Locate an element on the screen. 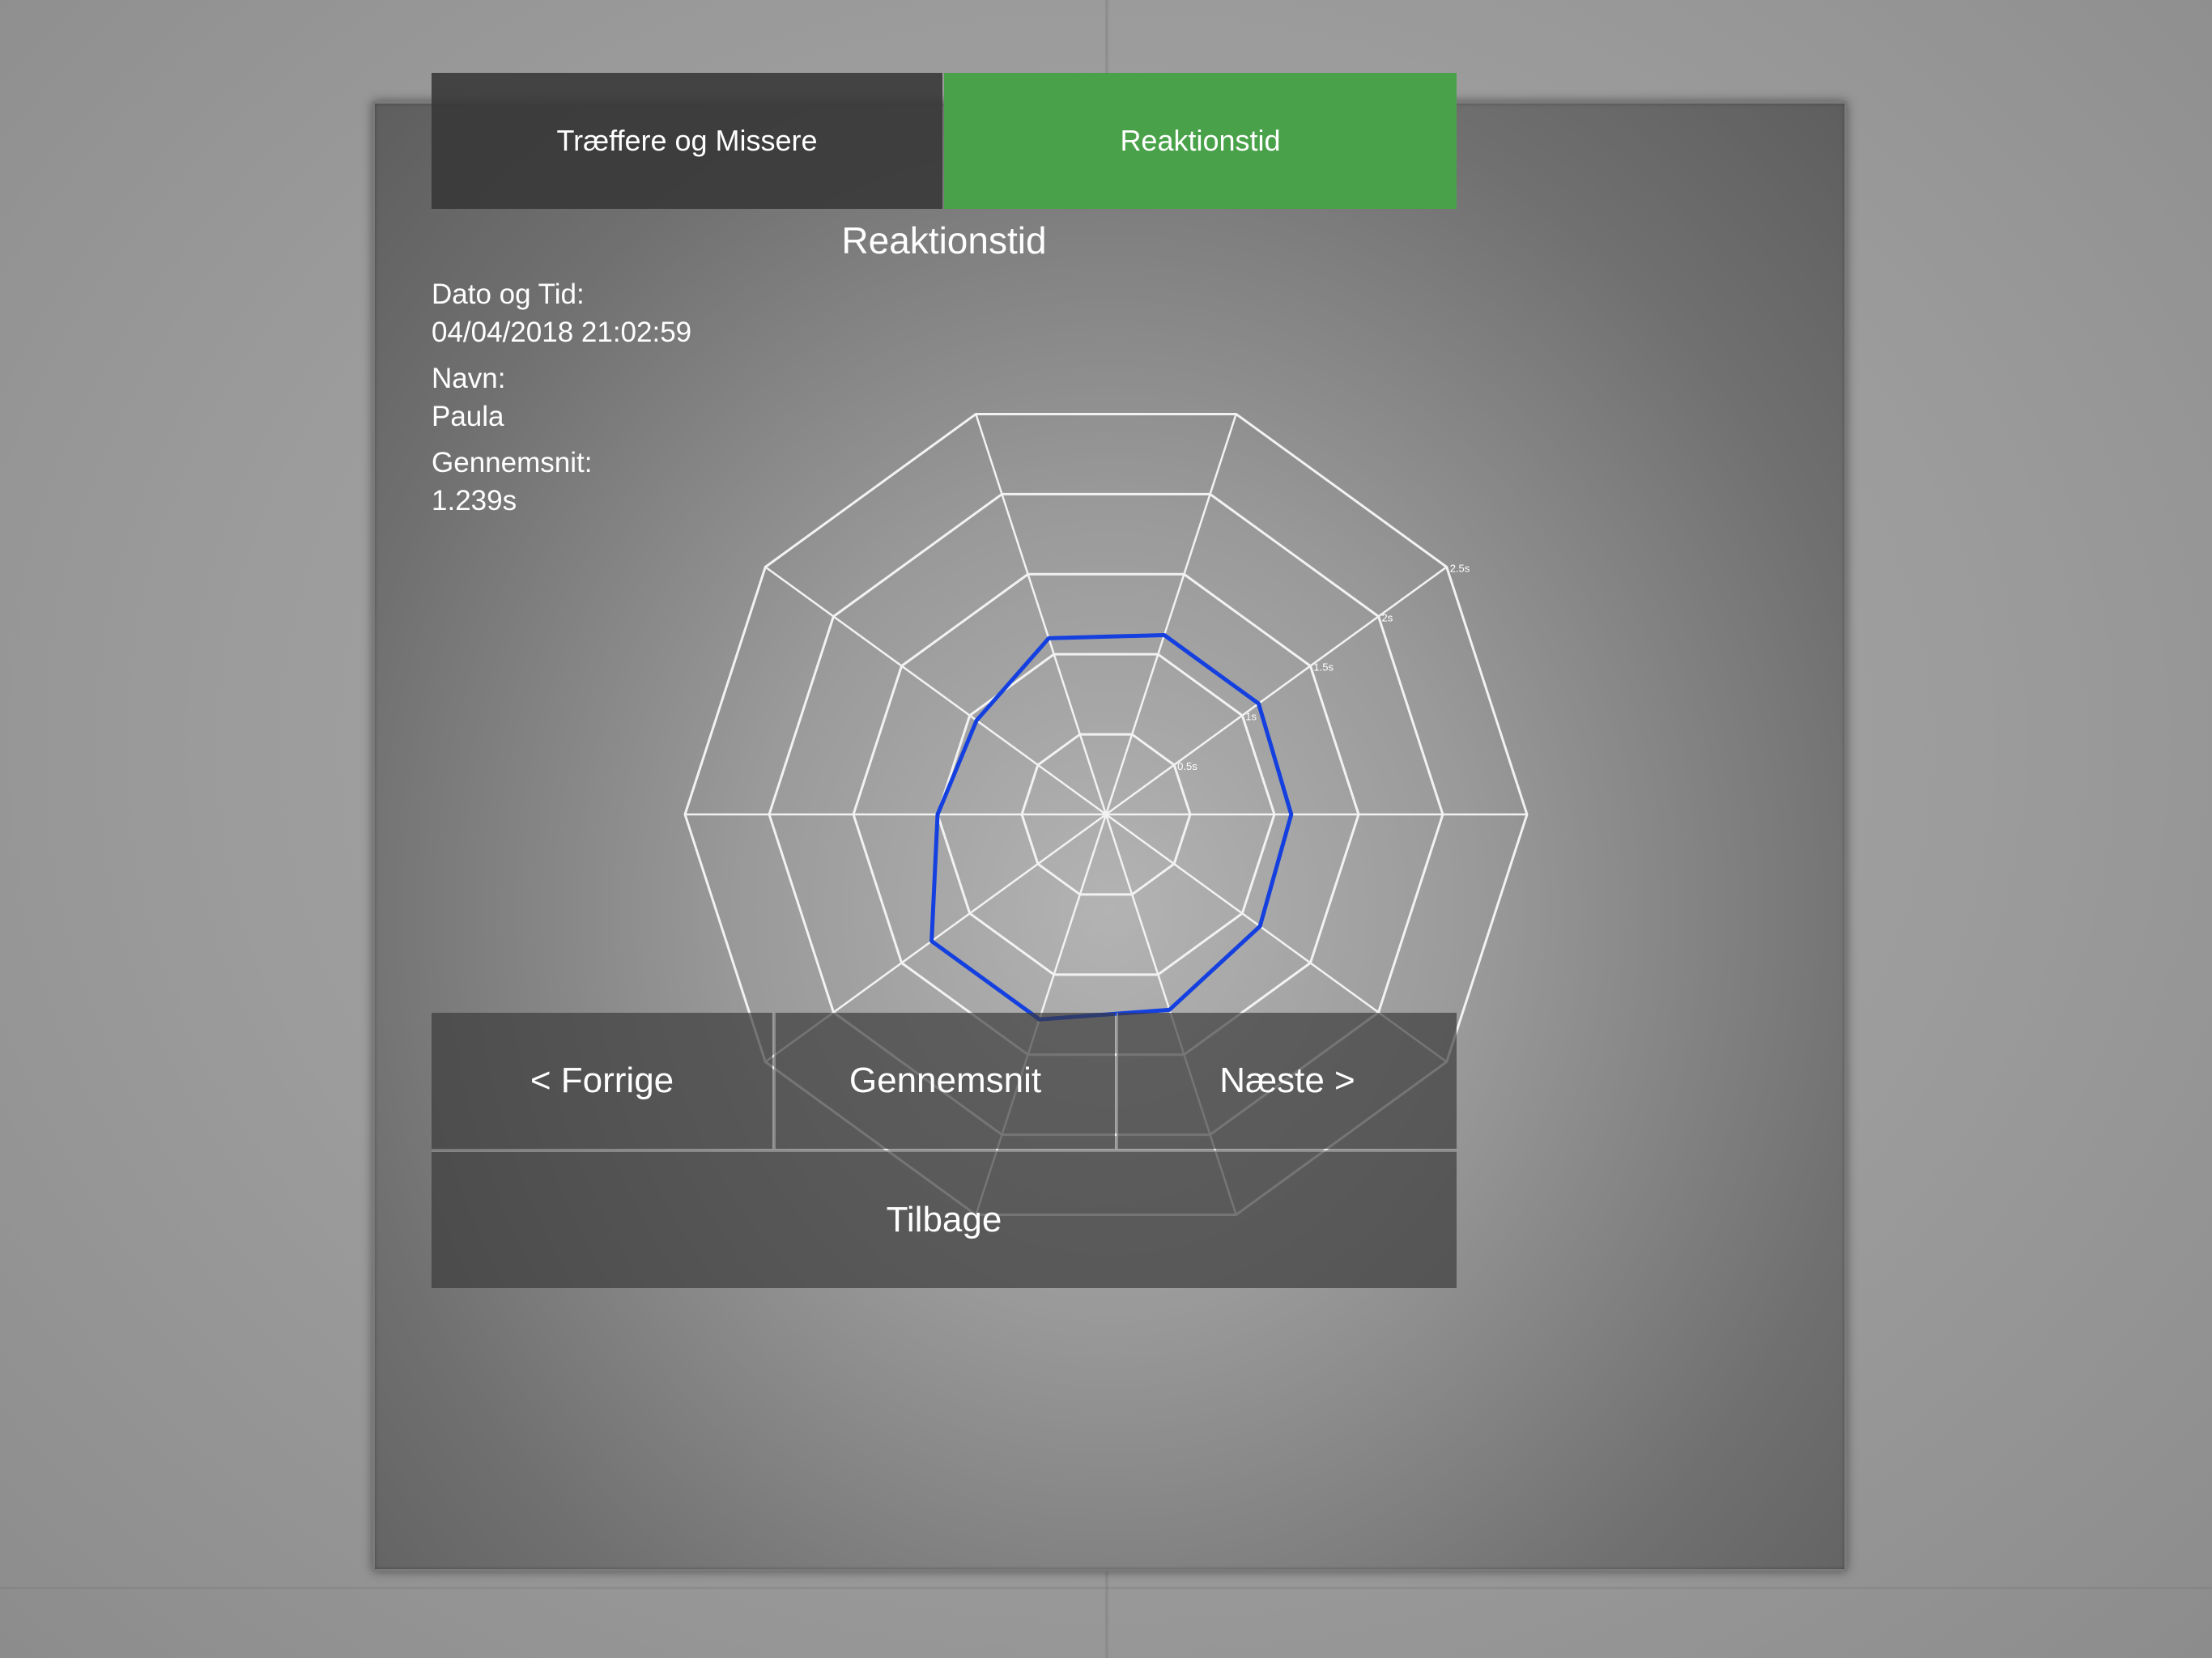 The image size is (2212, 1658). previous-button: < Forrige is located at coordinates (602, 1081).